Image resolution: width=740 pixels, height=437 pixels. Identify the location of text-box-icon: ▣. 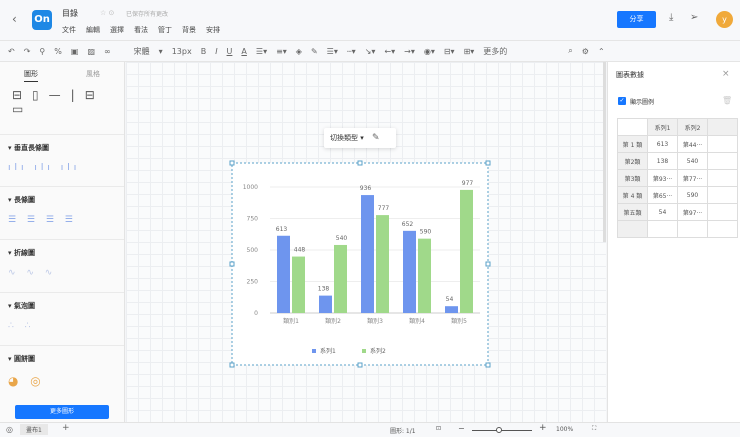
(75, 51).